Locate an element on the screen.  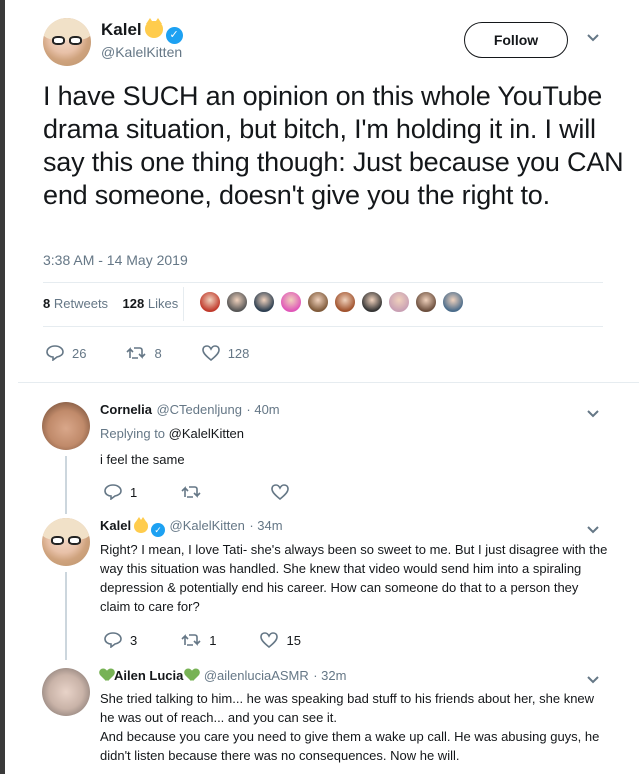
reply-author-handle: @ailenluciaASMR is located at coordinates (256, 675).